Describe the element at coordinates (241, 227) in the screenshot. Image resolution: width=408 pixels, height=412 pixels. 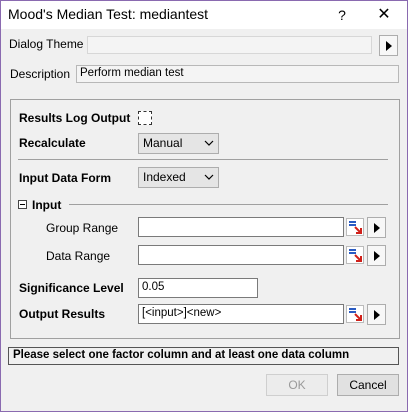
I see `group-range-input` at that location.